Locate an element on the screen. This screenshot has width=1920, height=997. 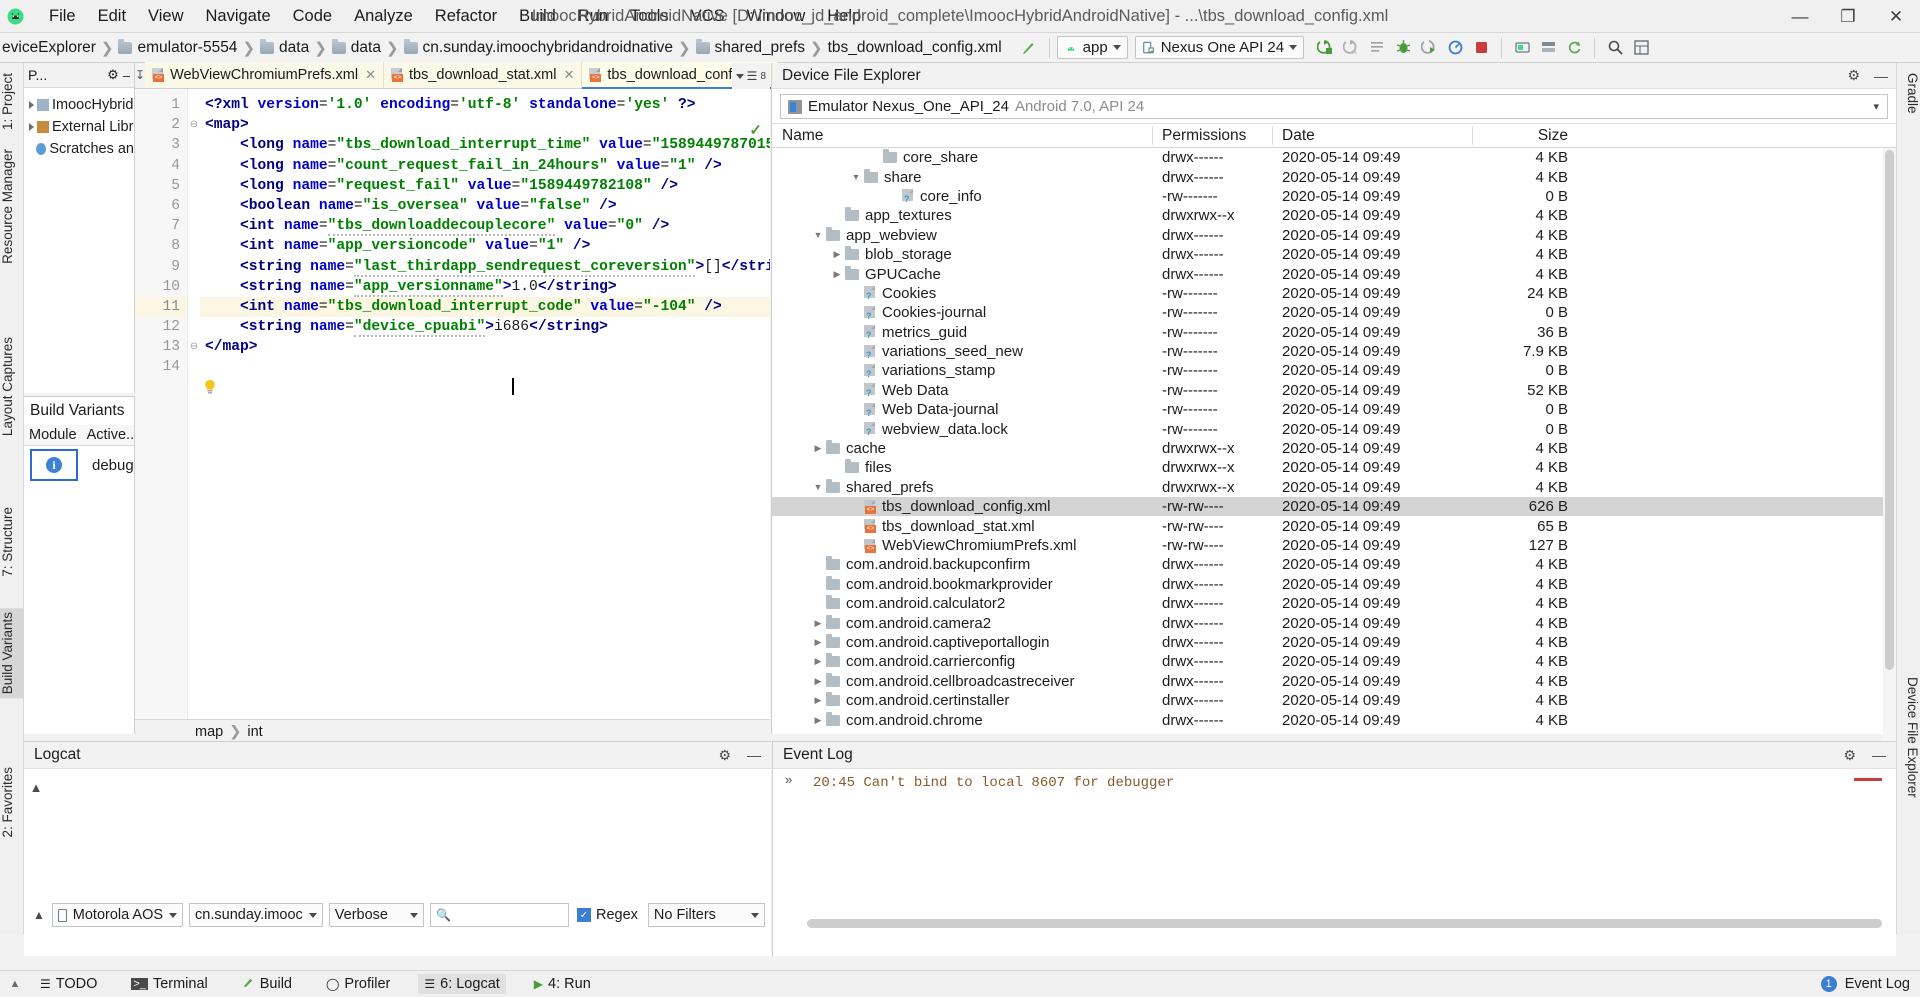
file-row: GPUCache drwx------ 2020-05-14 09:49 4 KB is located at coordinates (1334, 273).